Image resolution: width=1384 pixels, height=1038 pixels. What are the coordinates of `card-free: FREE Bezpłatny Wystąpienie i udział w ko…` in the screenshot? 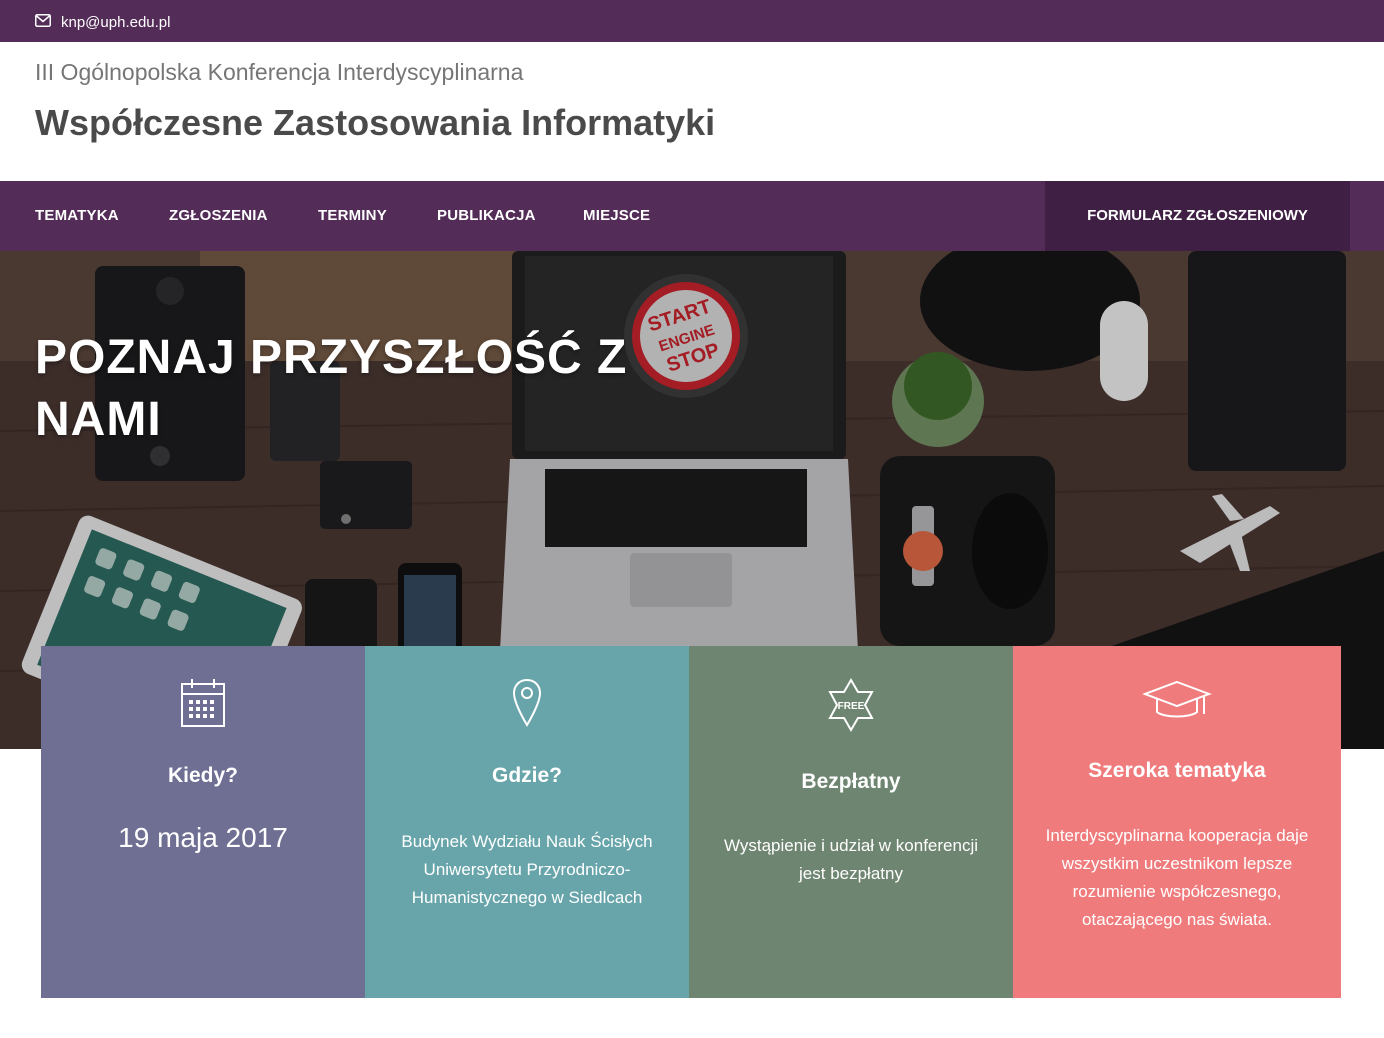 It's located at (851, 822).